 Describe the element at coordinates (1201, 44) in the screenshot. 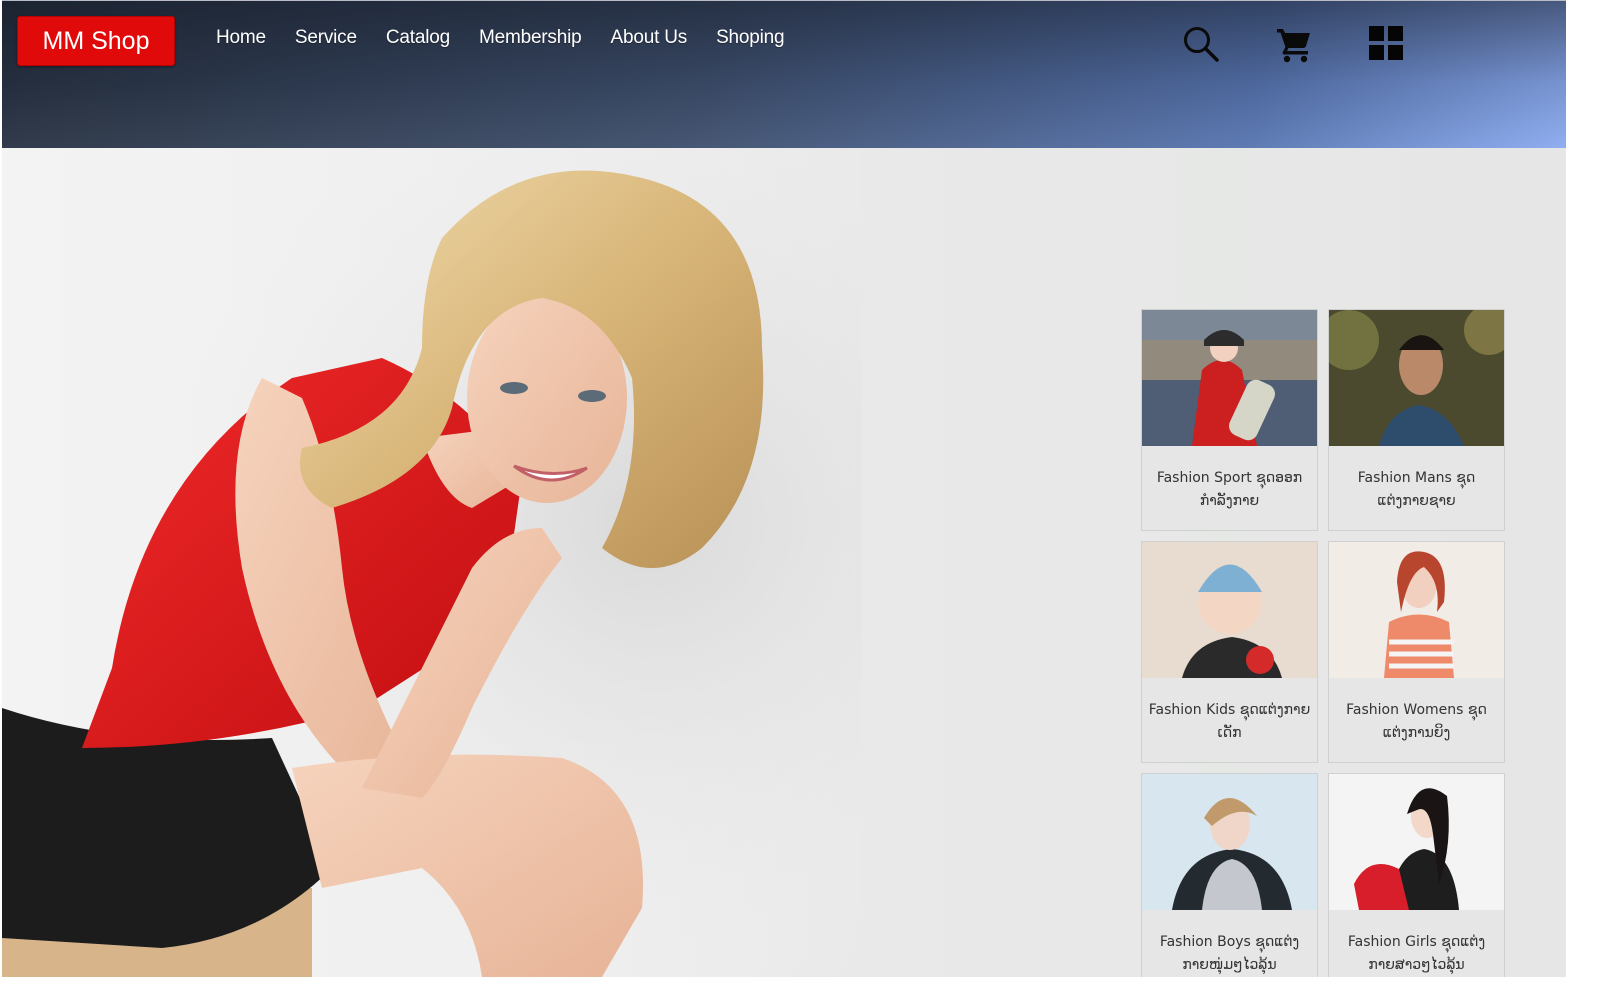

I see `search-icon` at that location.